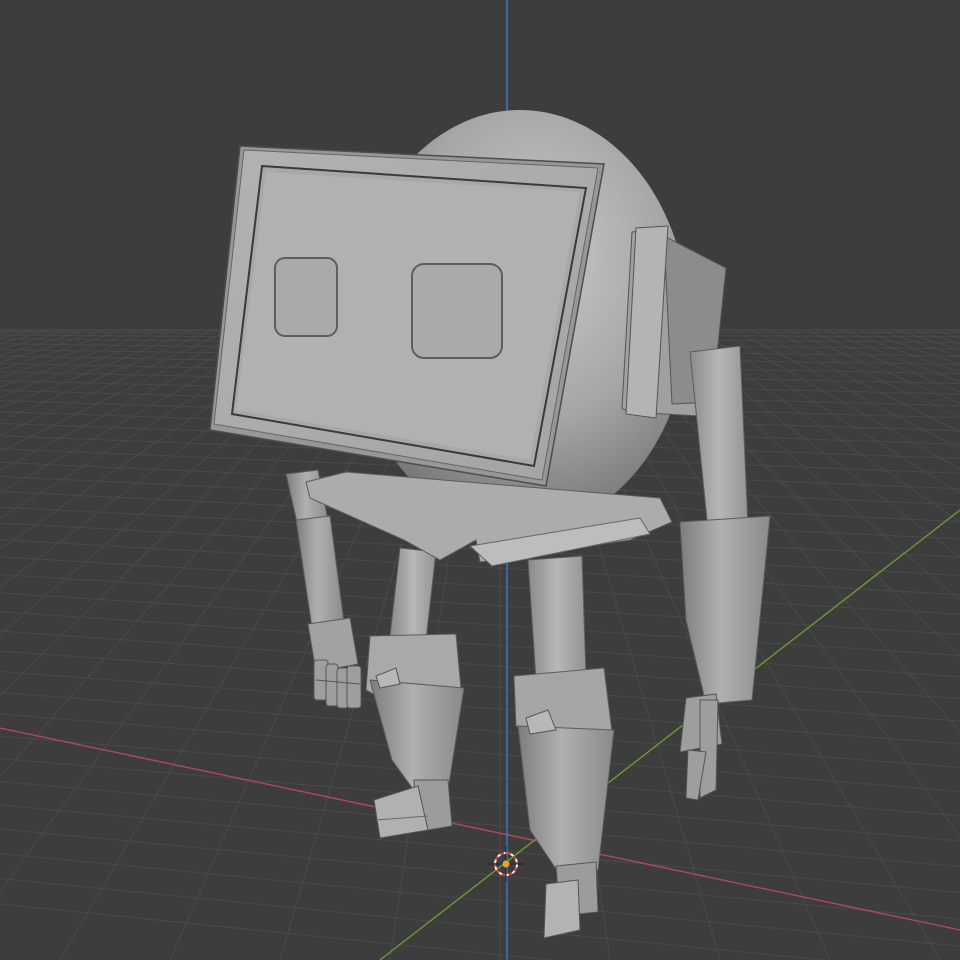 This screenshot has width=960, height=960. Describe the element at coordinates (457, 311) in the screenshot. I see `right-eye` at that location.